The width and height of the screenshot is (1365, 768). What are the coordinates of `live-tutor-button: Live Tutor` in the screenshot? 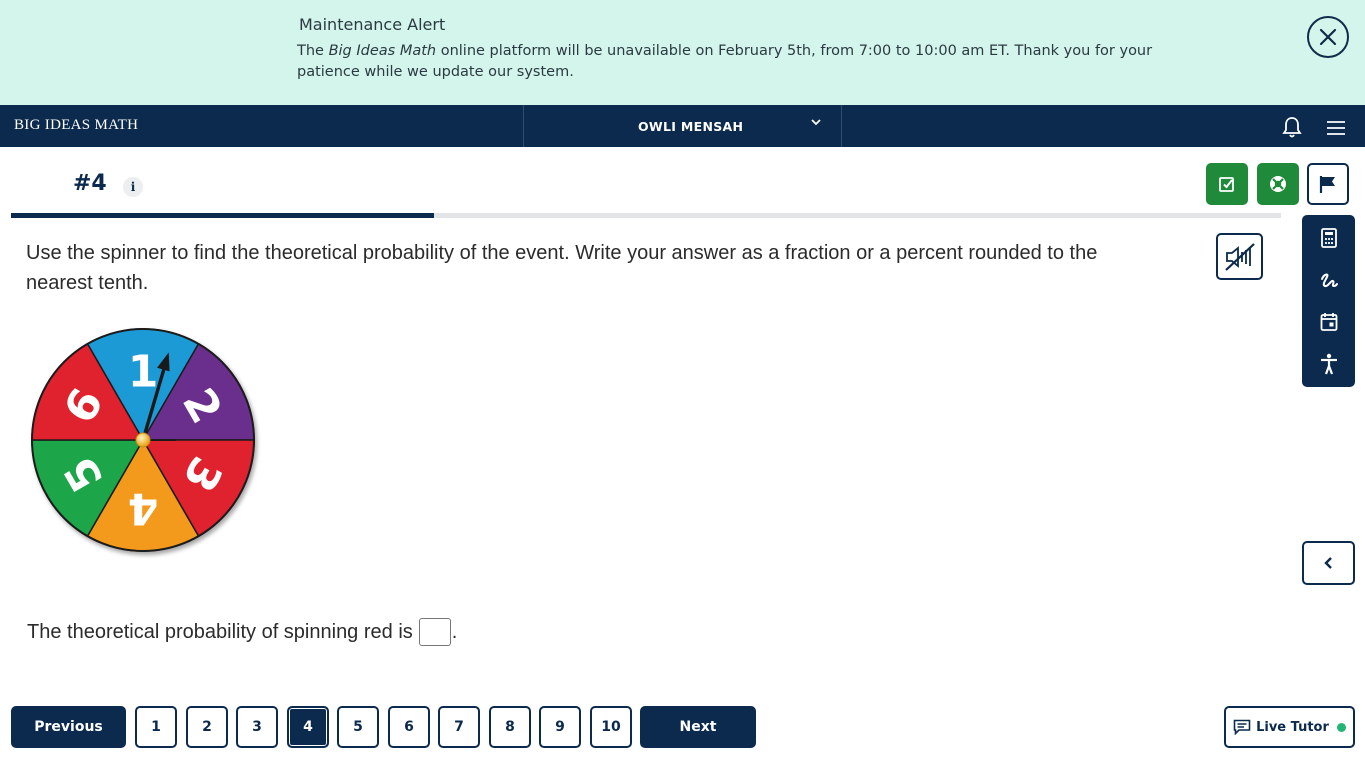 It's located at (1289, 727).